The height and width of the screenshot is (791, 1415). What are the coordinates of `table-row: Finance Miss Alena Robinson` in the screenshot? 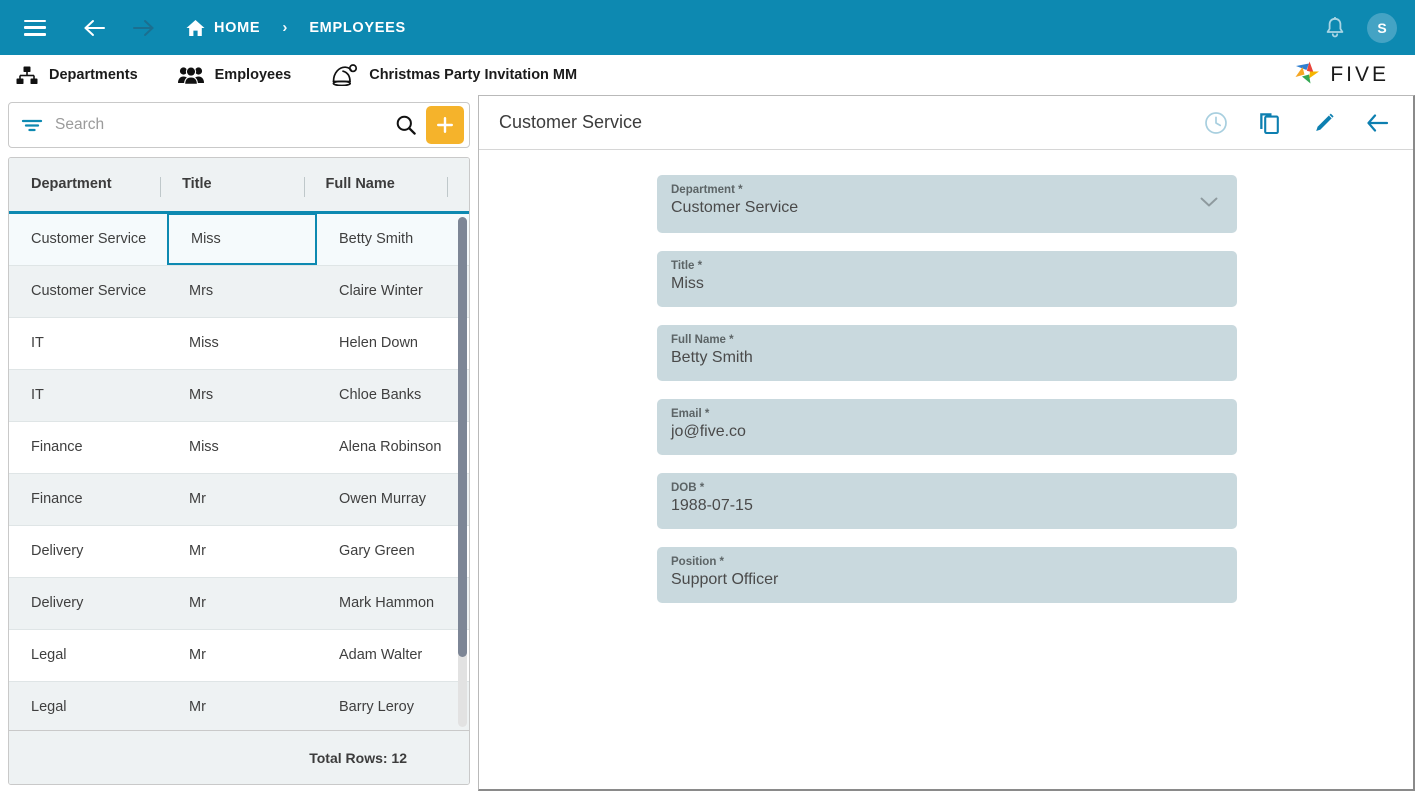 It's located at (239, 447).